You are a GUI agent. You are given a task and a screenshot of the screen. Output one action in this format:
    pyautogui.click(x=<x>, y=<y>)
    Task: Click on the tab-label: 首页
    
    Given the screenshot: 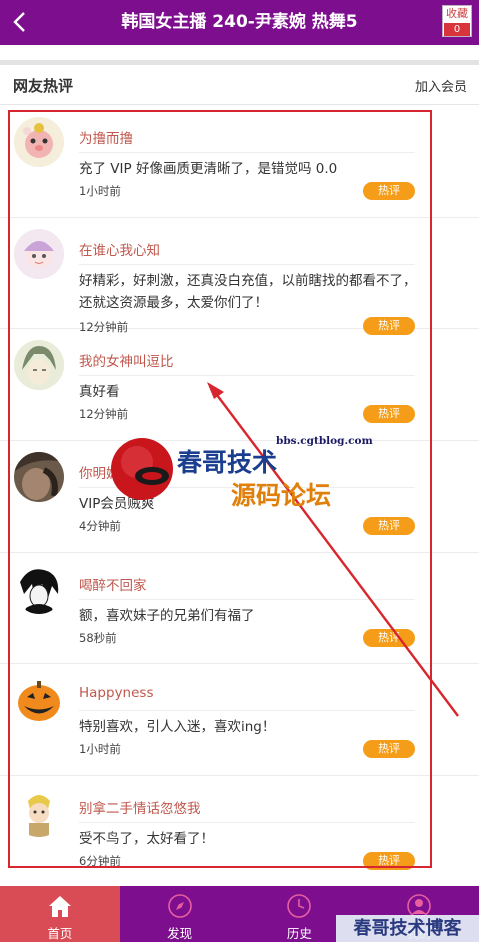 What is the action you would take?
    pyautogui.click(x=60, y=933)
    